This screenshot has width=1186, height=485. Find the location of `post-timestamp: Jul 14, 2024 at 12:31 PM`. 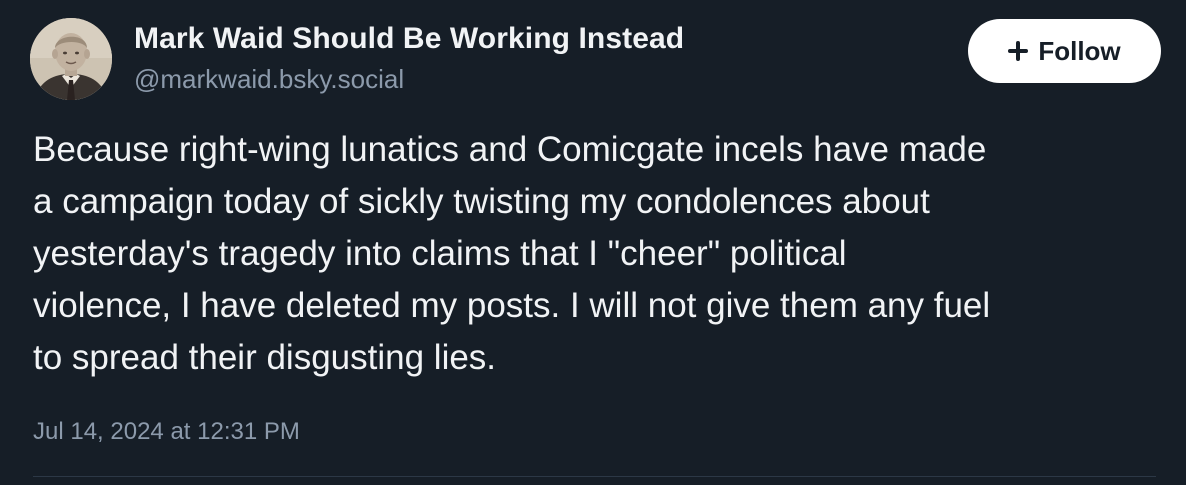

post-timestamp: Jul 14, 2024 at 12:31 PM is located at coordinates (166, 432).